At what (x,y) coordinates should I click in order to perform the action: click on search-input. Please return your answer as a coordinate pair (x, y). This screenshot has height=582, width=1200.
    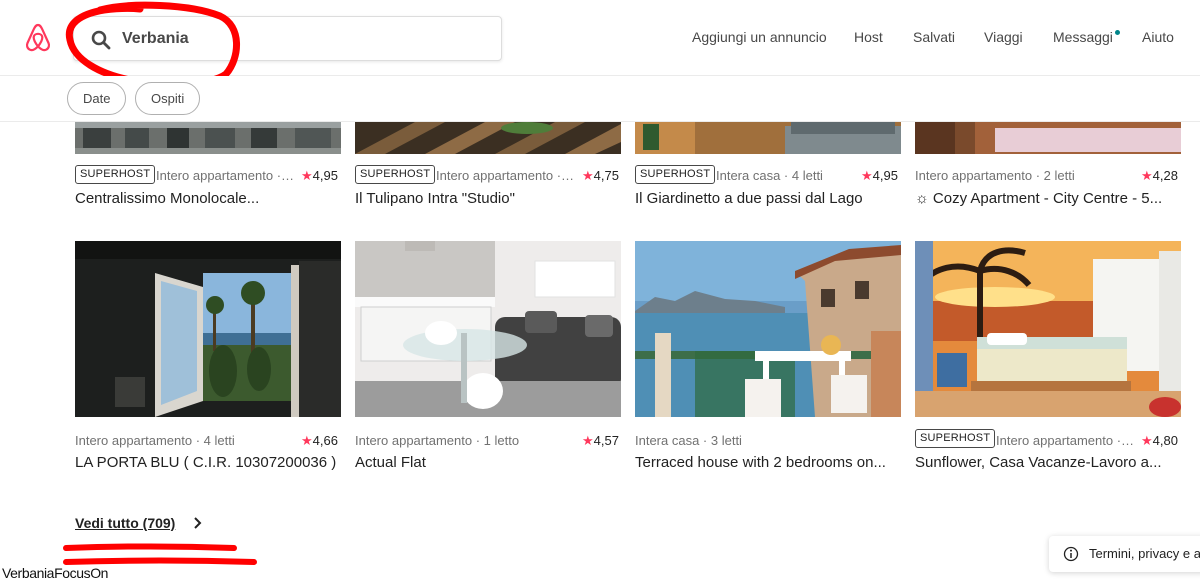
    Looking at the image, I should click on (302, 39).